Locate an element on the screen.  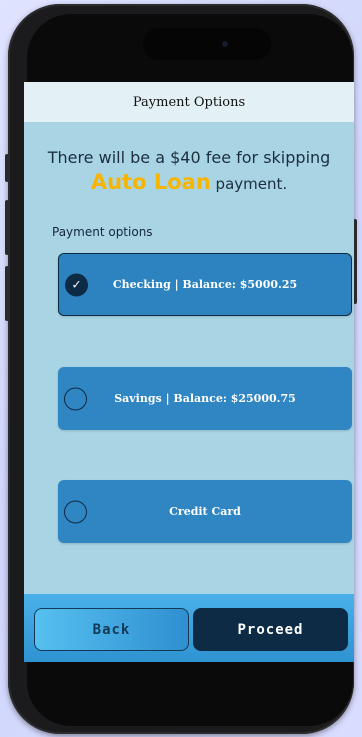
radio-checked: ✓ is located at coordinates (76, 284).